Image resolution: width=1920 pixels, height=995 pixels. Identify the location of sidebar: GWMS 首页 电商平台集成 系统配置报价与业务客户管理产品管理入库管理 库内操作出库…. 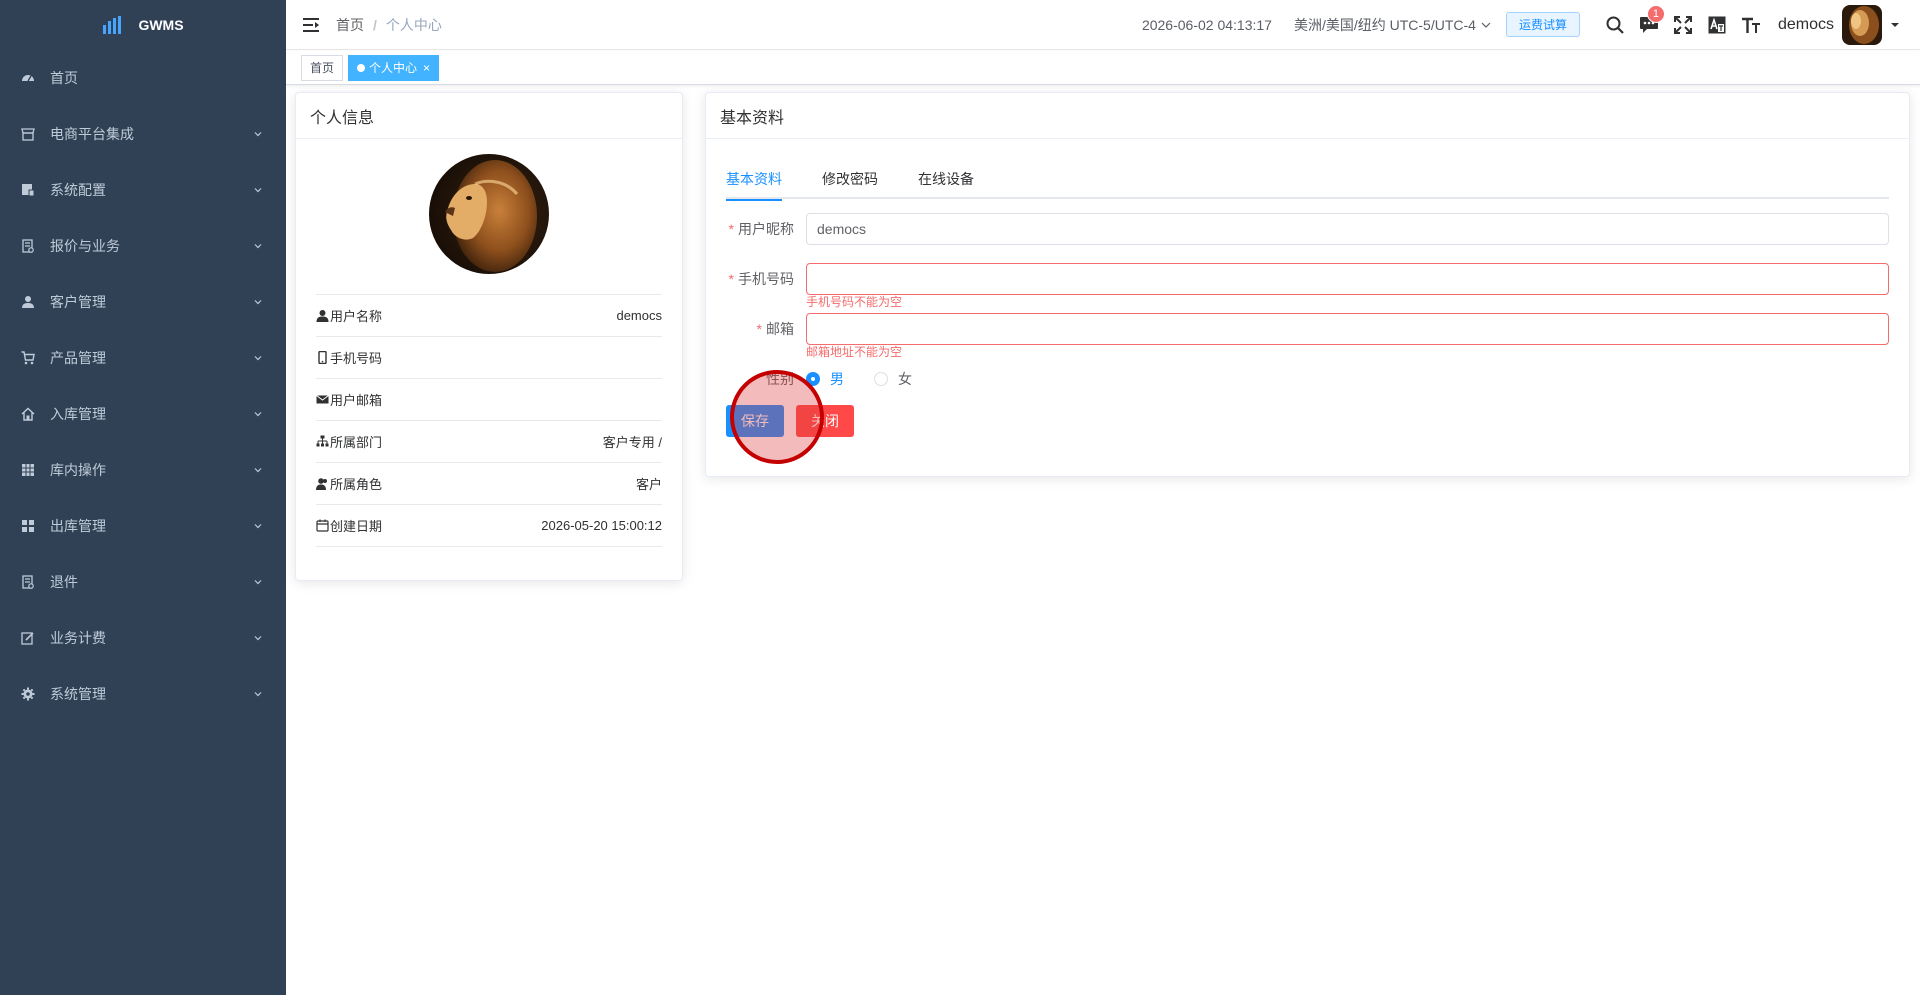
(143, 497).